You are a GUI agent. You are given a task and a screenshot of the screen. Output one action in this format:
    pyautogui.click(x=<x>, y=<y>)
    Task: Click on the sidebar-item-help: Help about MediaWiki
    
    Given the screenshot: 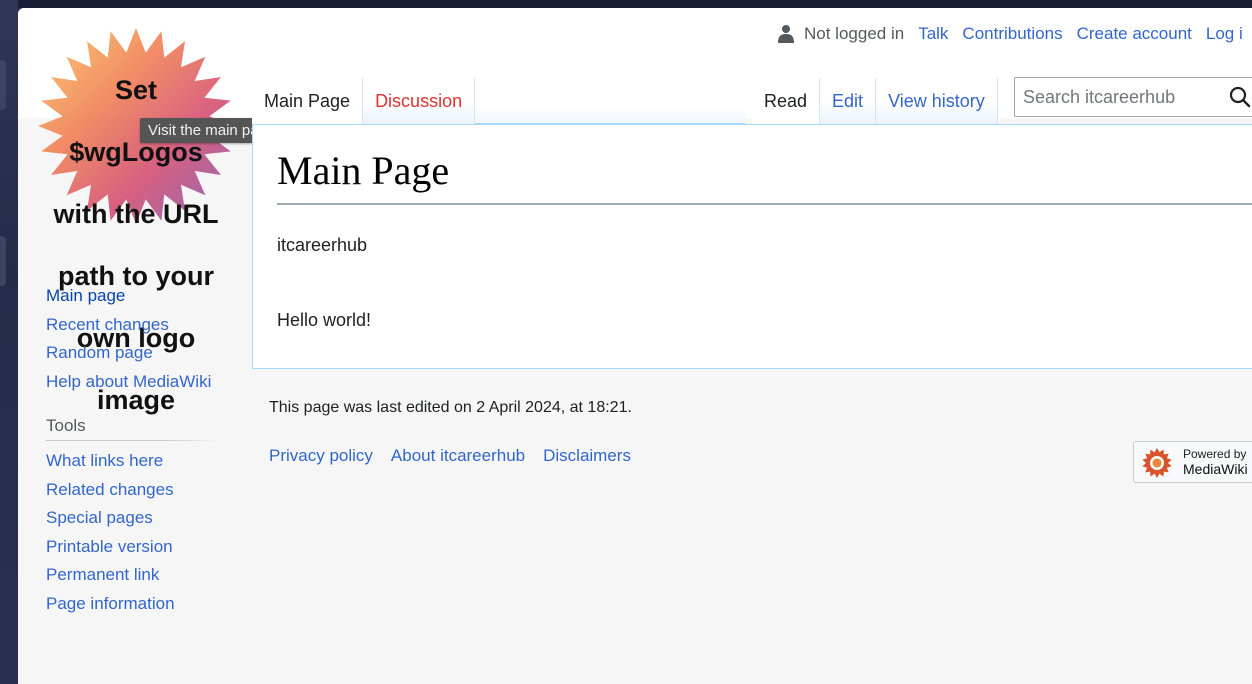 What is the action you would take?
    pyautogui.click(x=136, y=382)
    